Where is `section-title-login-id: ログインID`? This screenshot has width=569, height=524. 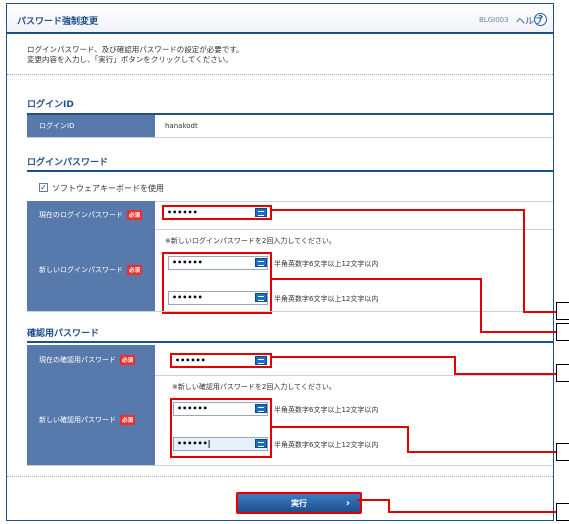 section-title-login-id: ログインID is located at coordinates (50, 105).